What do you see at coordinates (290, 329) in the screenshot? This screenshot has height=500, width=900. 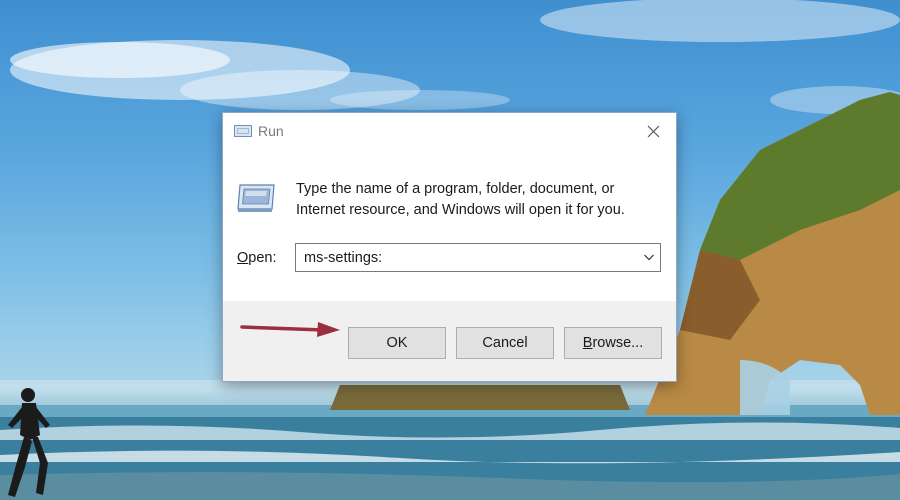 I see `arrow-right-icon` at bounding box center [290, 329].